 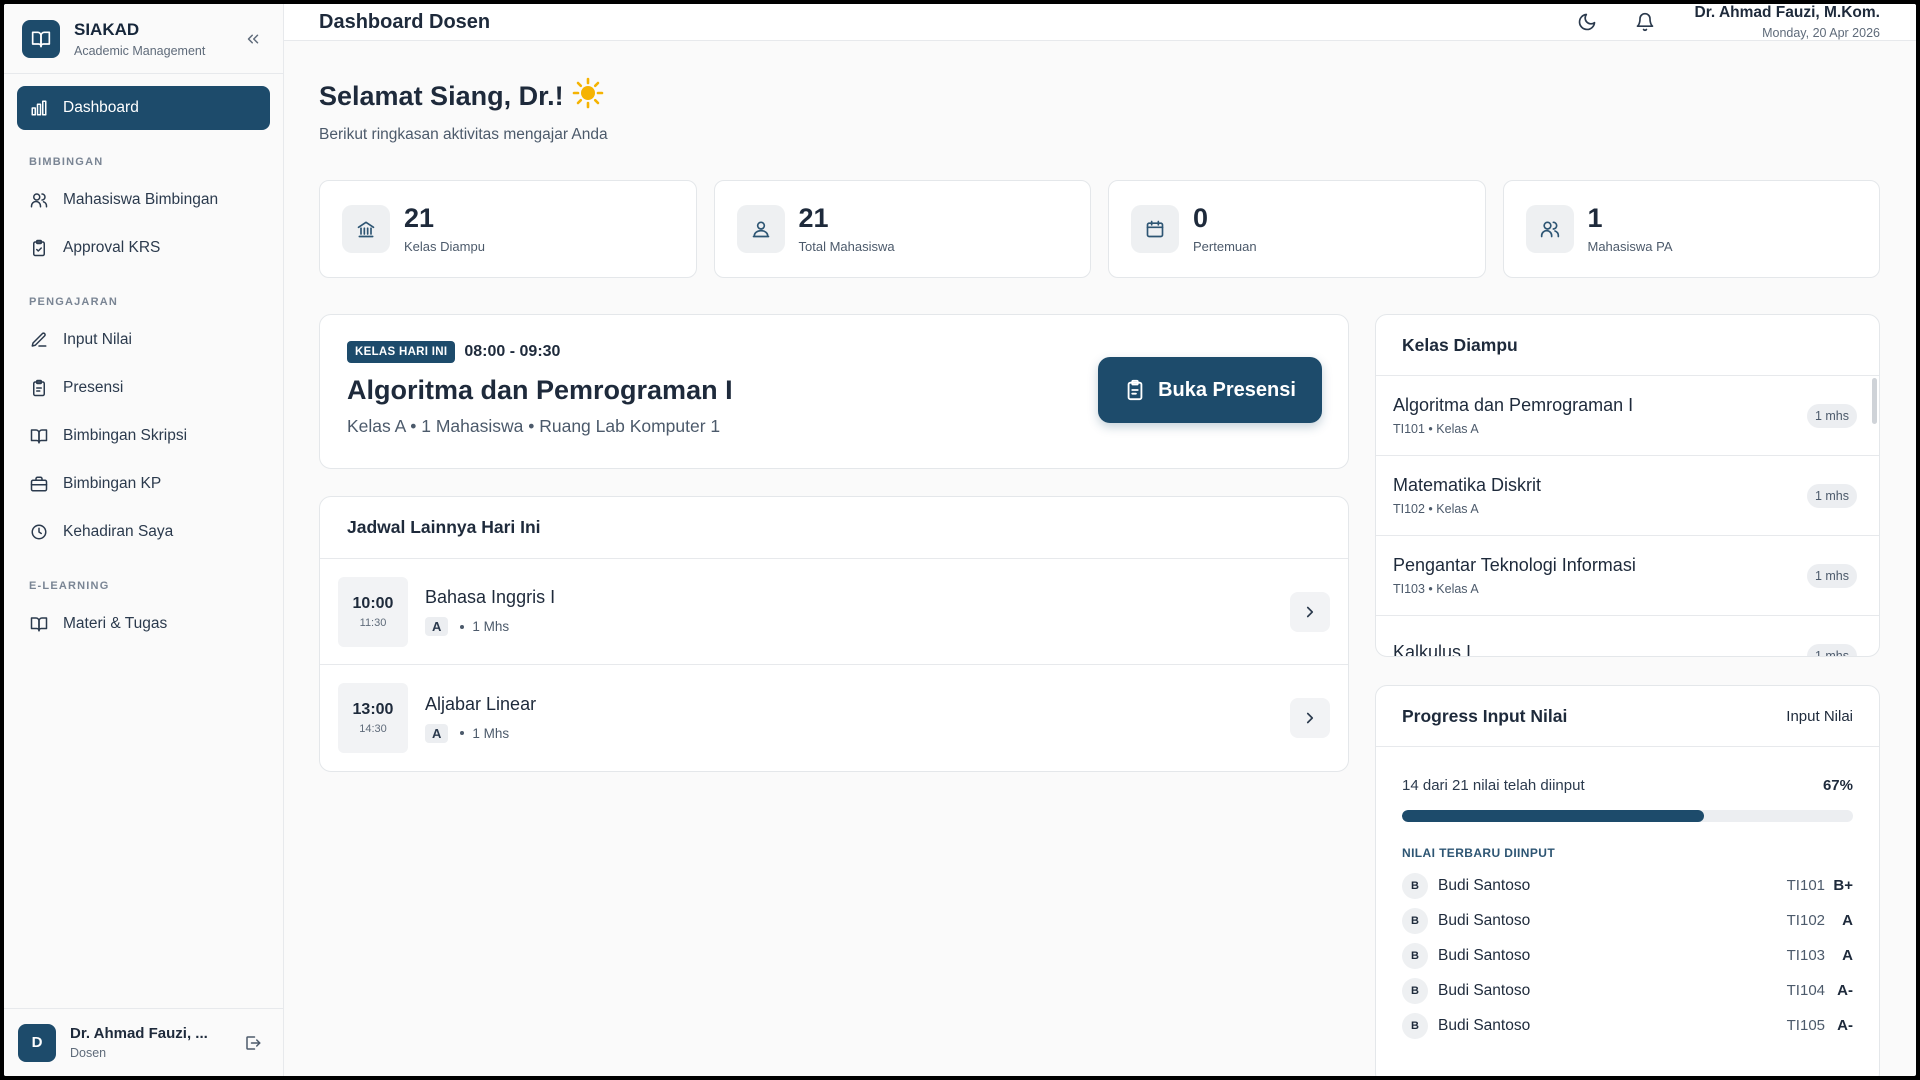 I want to click on open-attendance-label: Buka Presensi, so click(x=1227, y=389).